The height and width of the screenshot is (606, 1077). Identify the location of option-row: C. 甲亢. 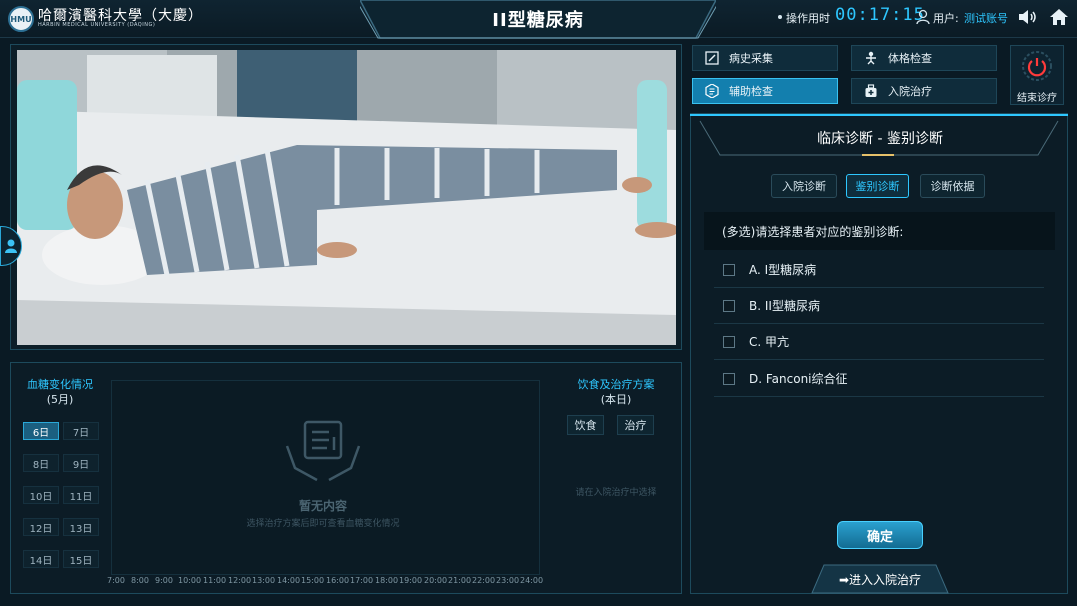
(879, 342).